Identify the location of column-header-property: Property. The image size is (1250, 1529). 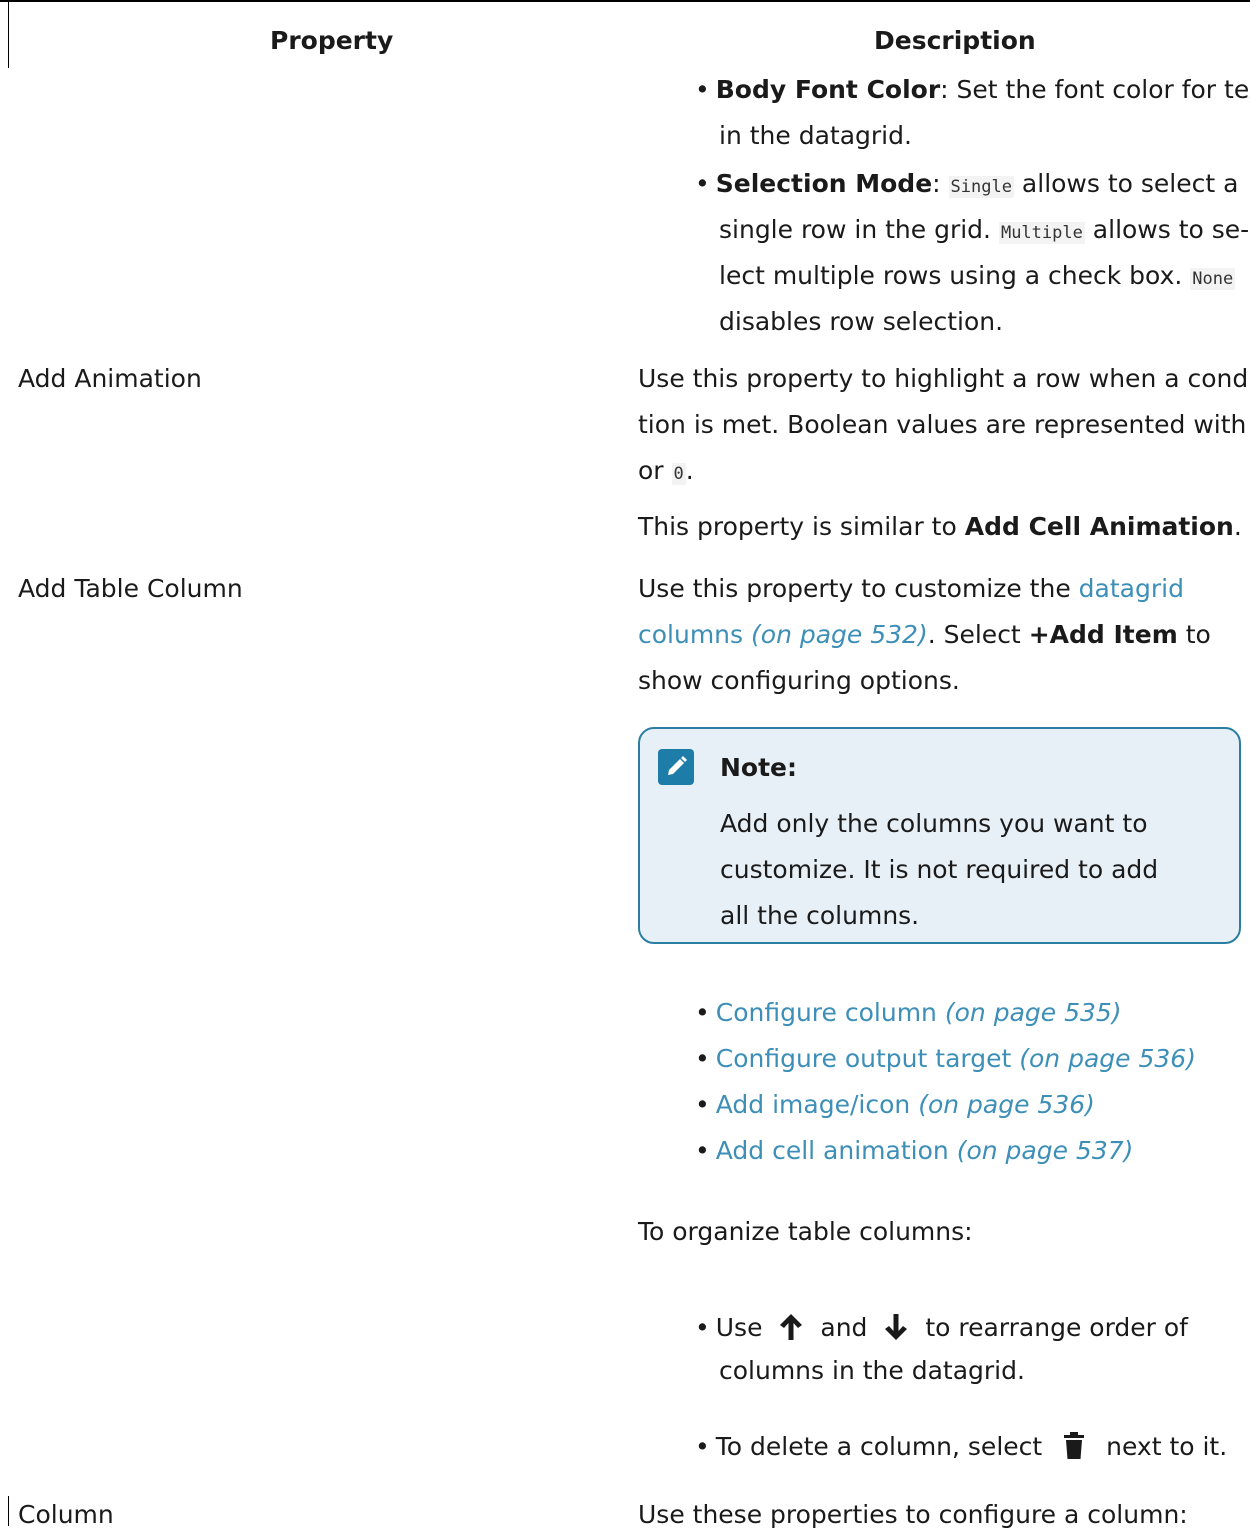
(332, 40).